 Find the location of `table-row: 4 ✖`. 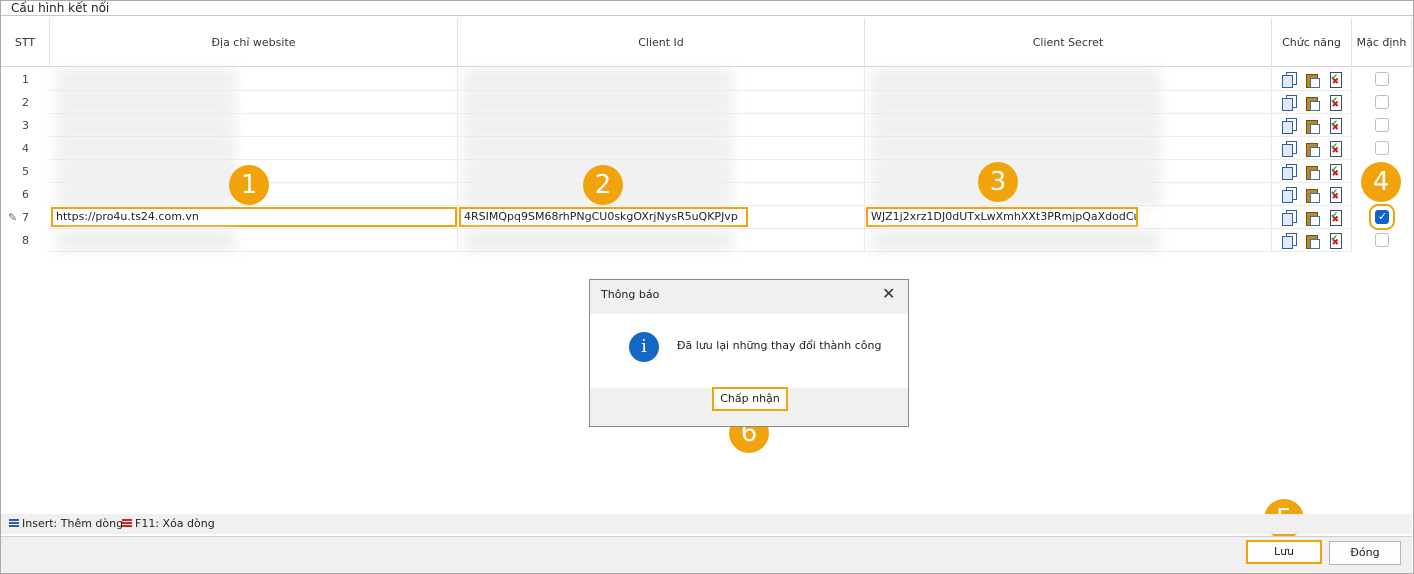

table-row: 4 ✖ is located at coordinates (706, 148).